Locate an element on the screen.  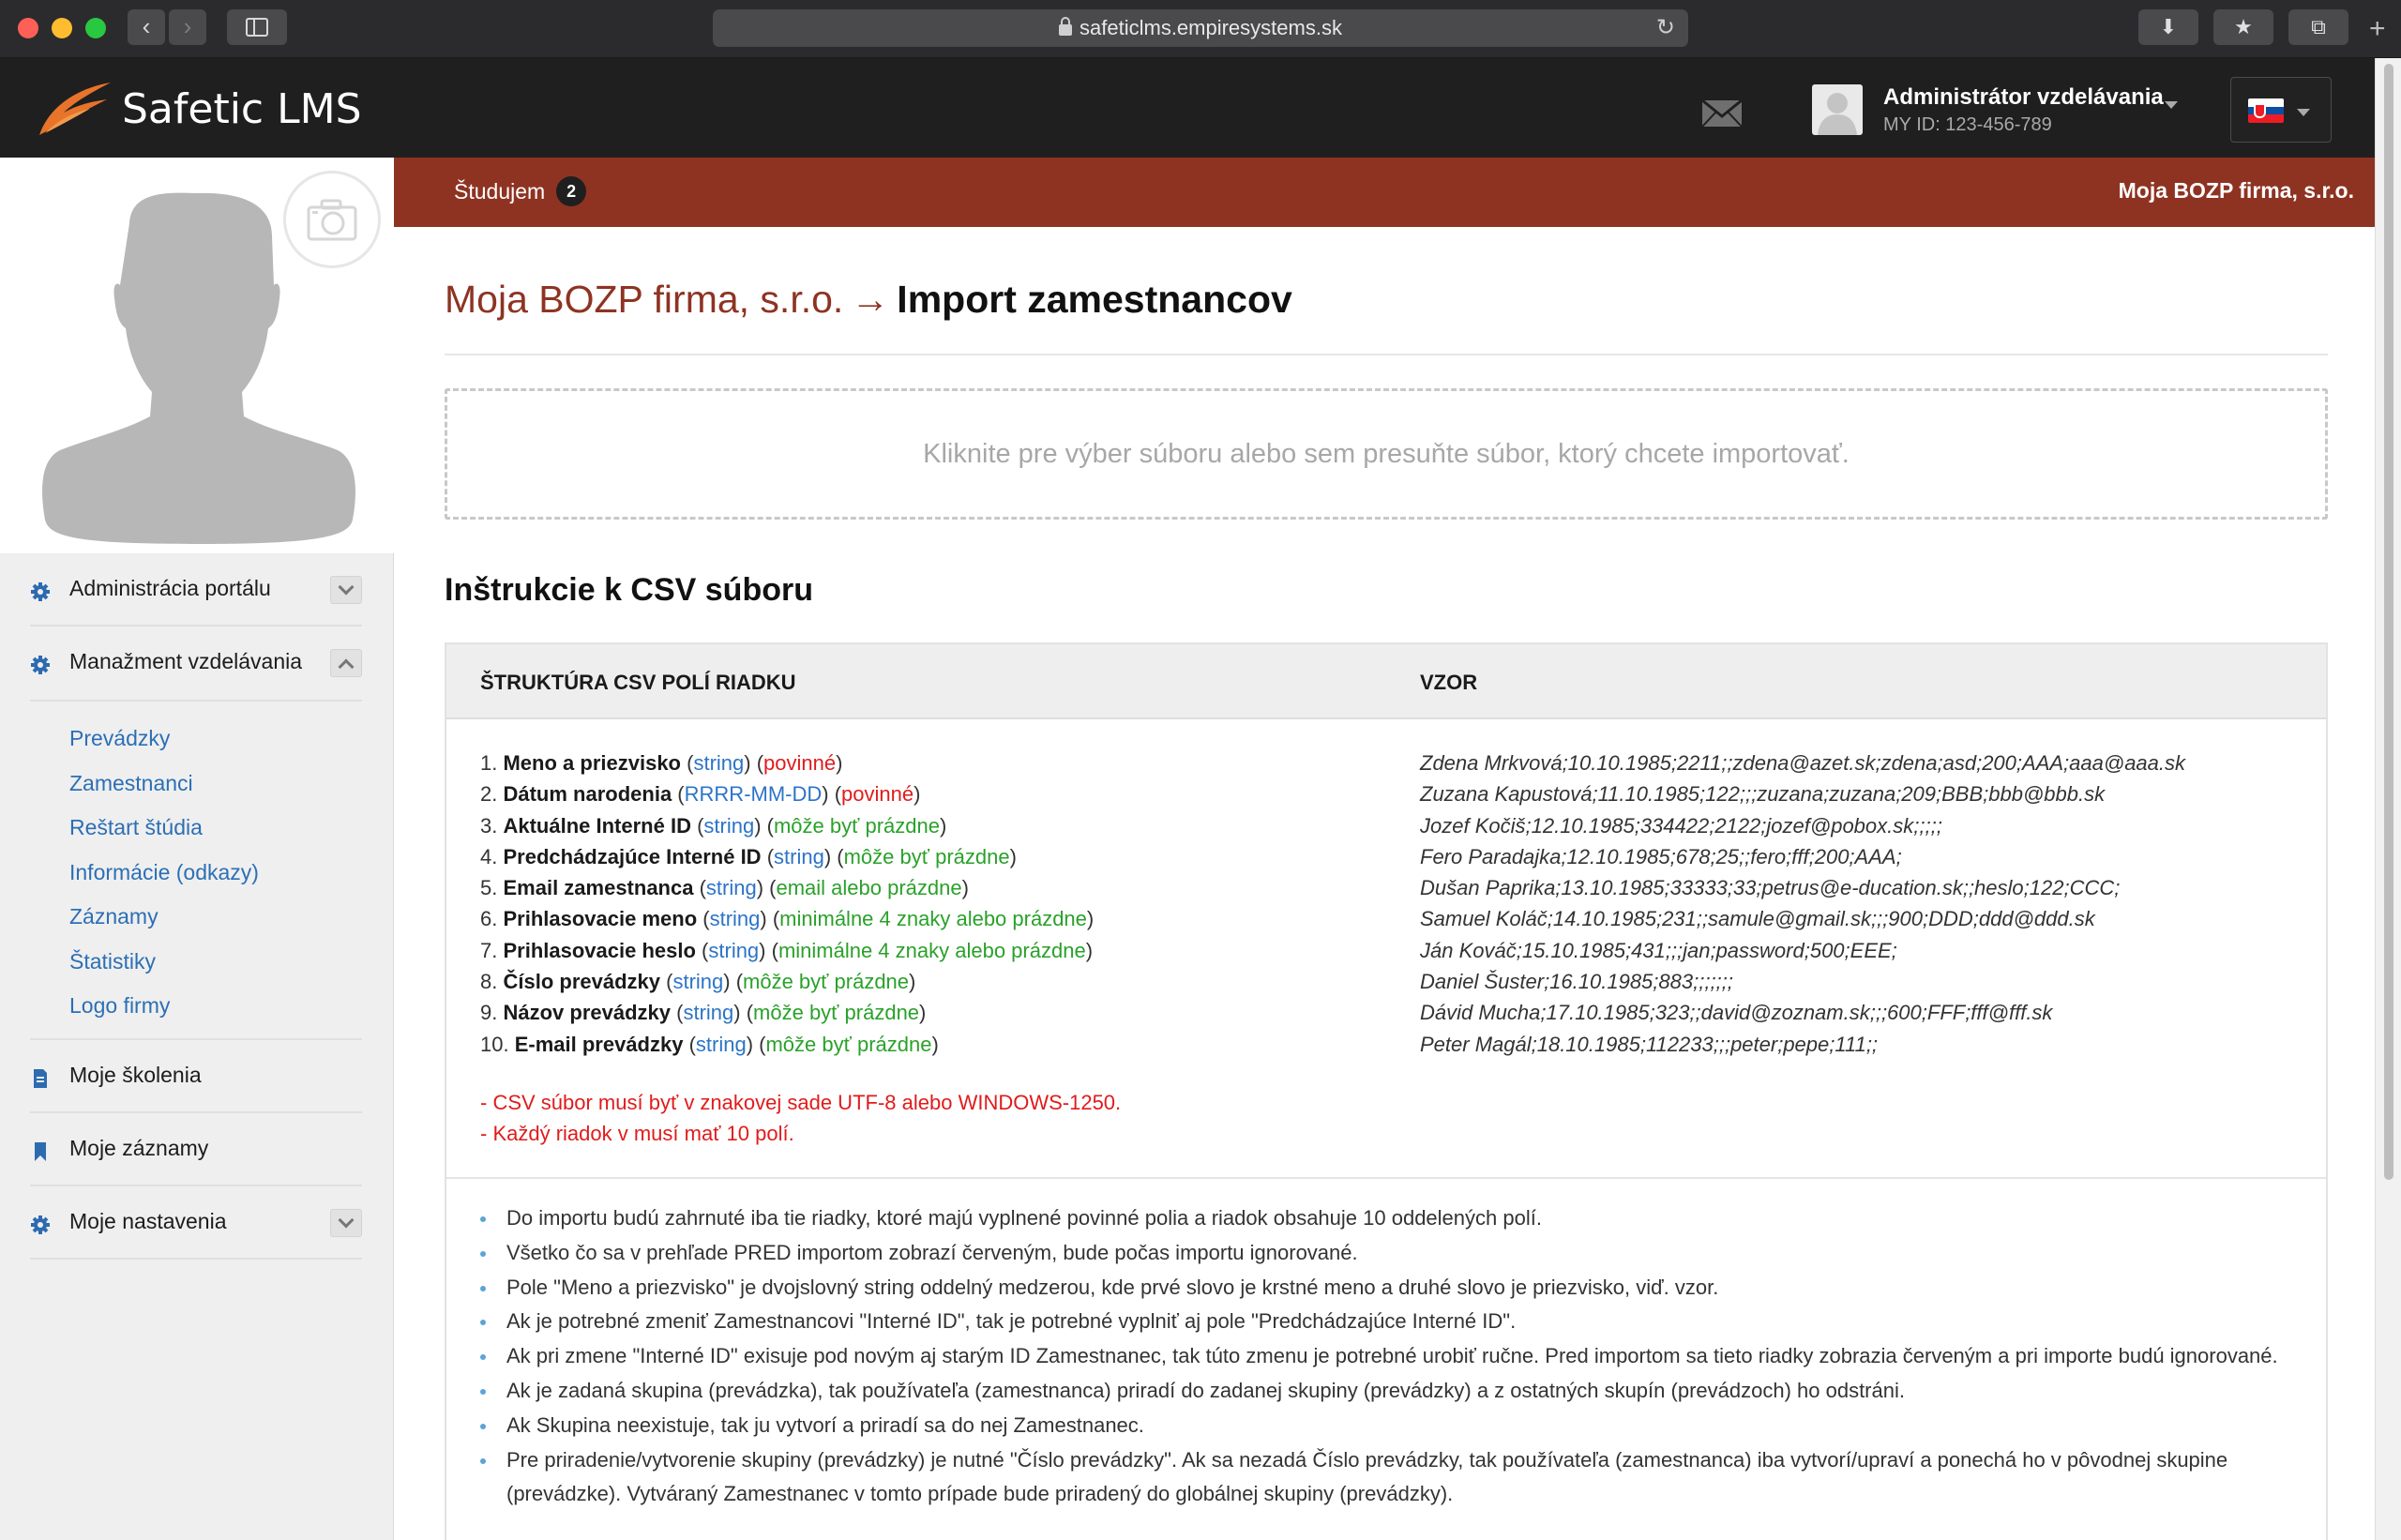
sidebar-item-label: Administrácia portálu is located at coordinates (170, 588).